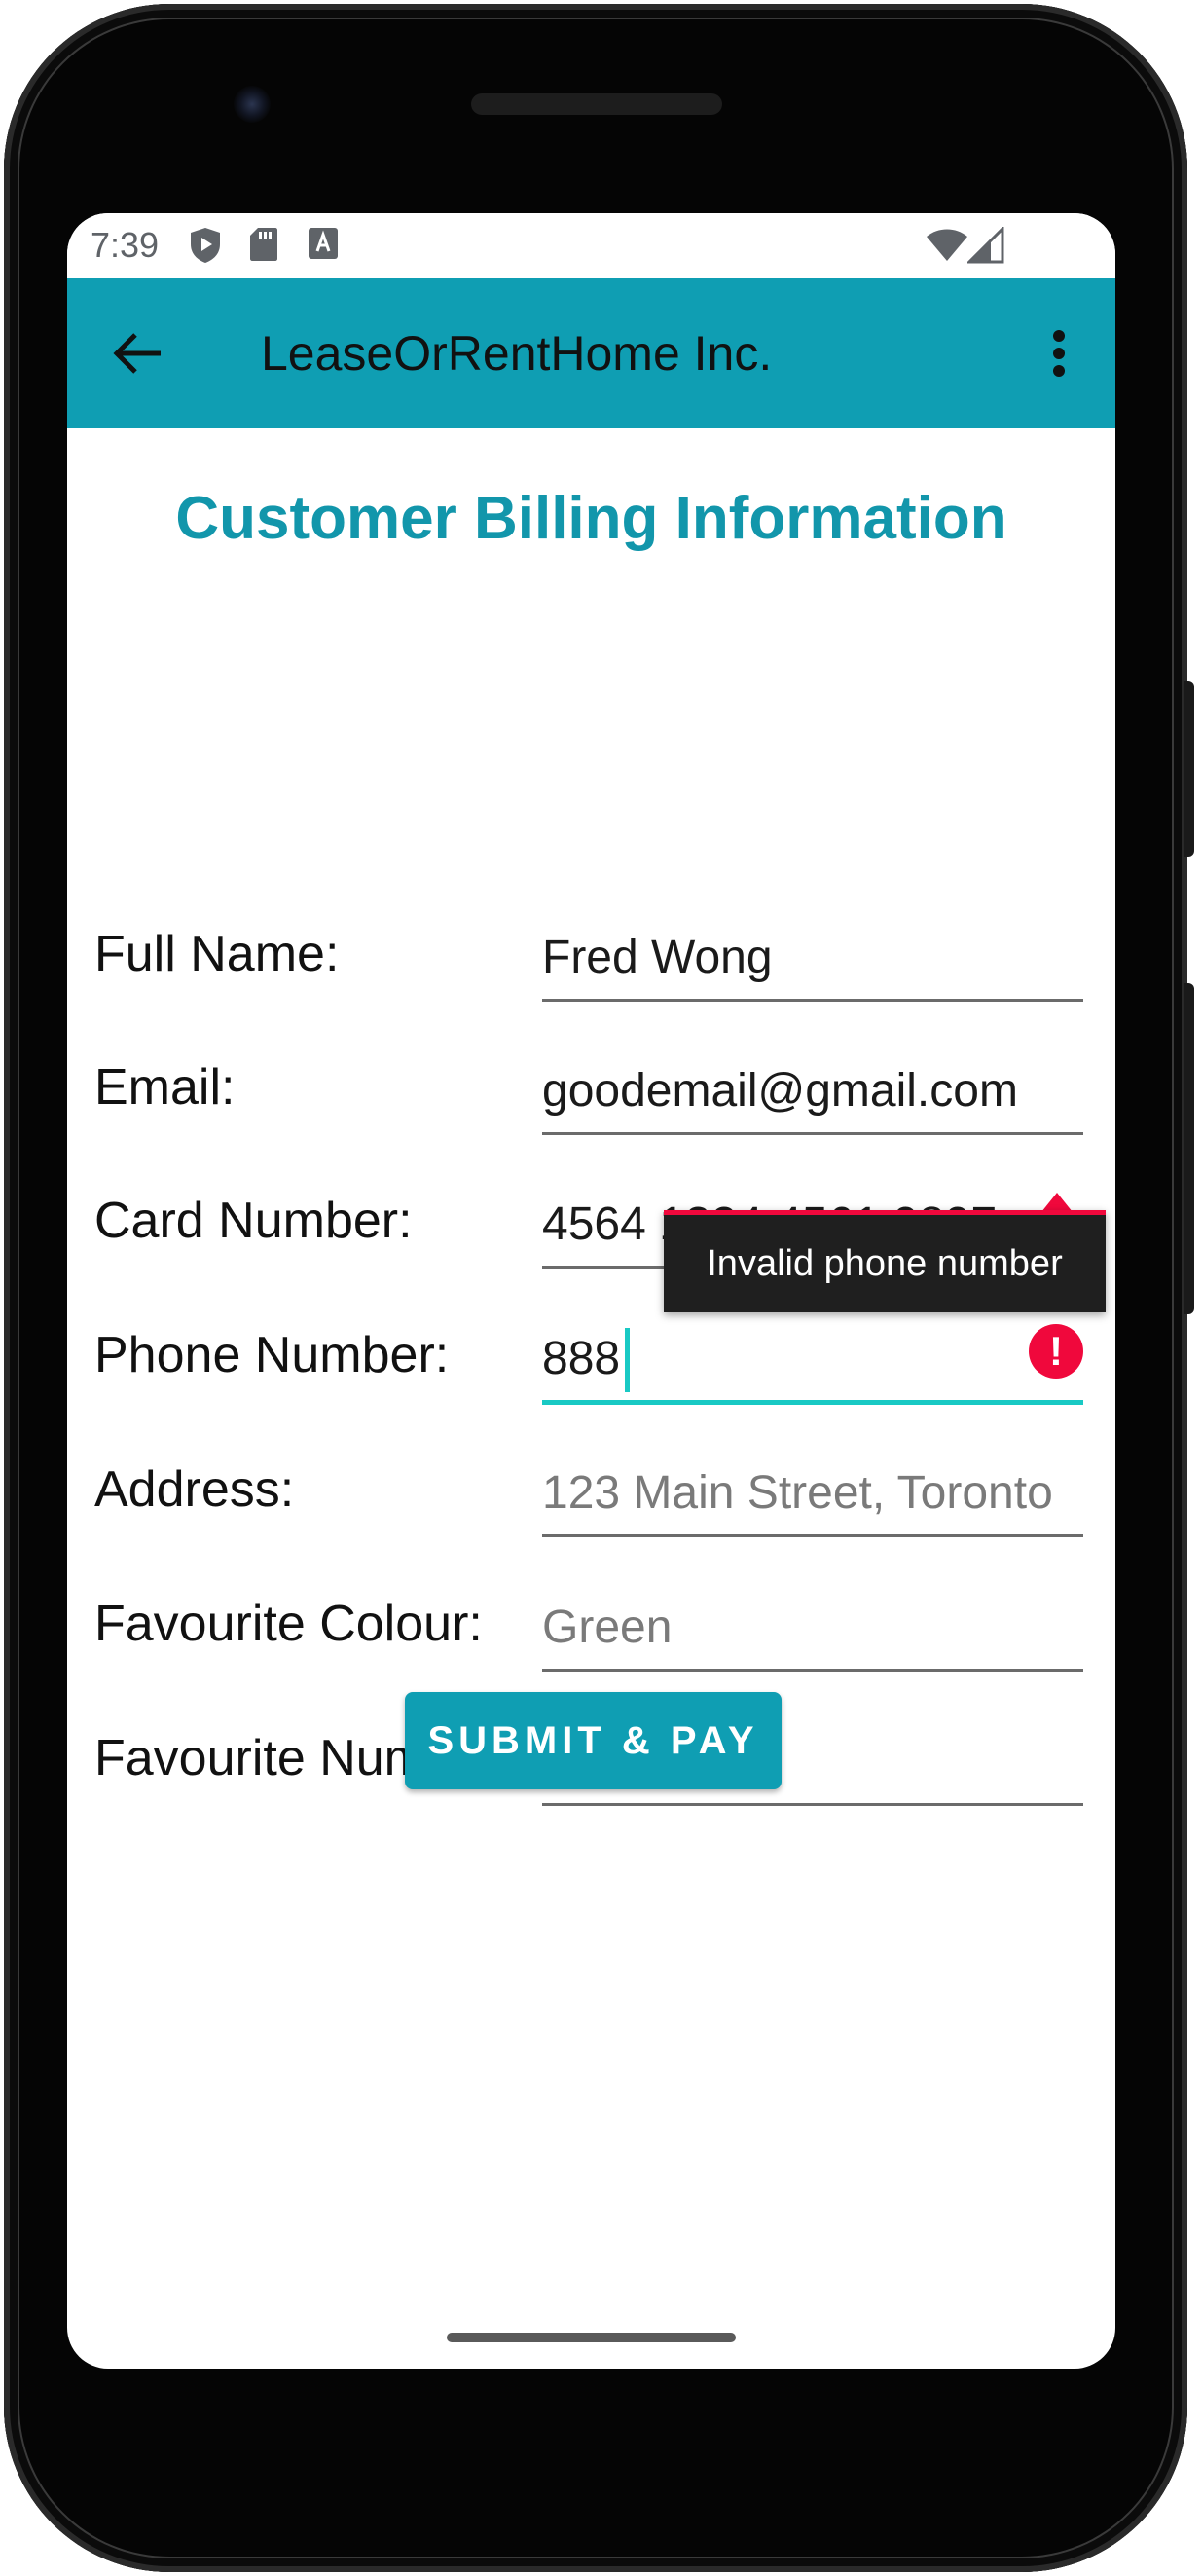 Image resolution: width=1202 pixels, height=2576 pixels. Describe the element at coordinates (252, 104) in the screenshot. I see `front-camera` at that location.